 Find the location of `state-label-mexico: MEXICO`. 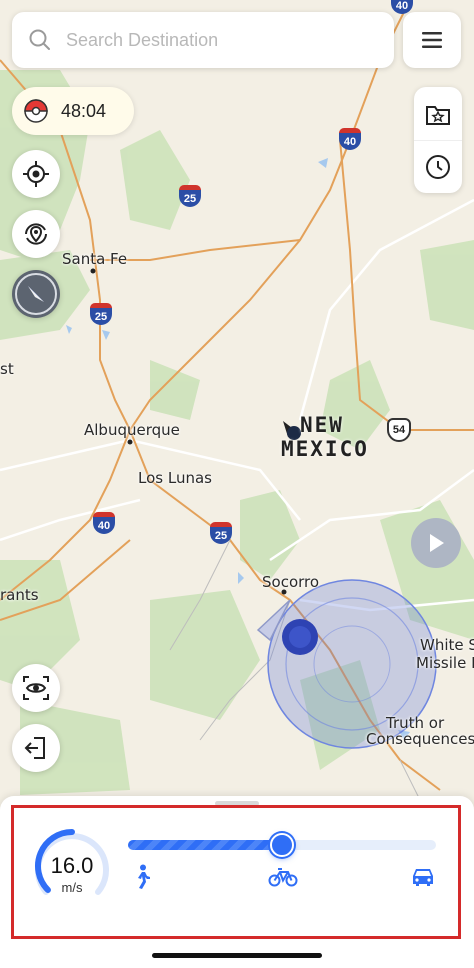

state-label-mexico: MEXICO is located at coordinates (325, 449).